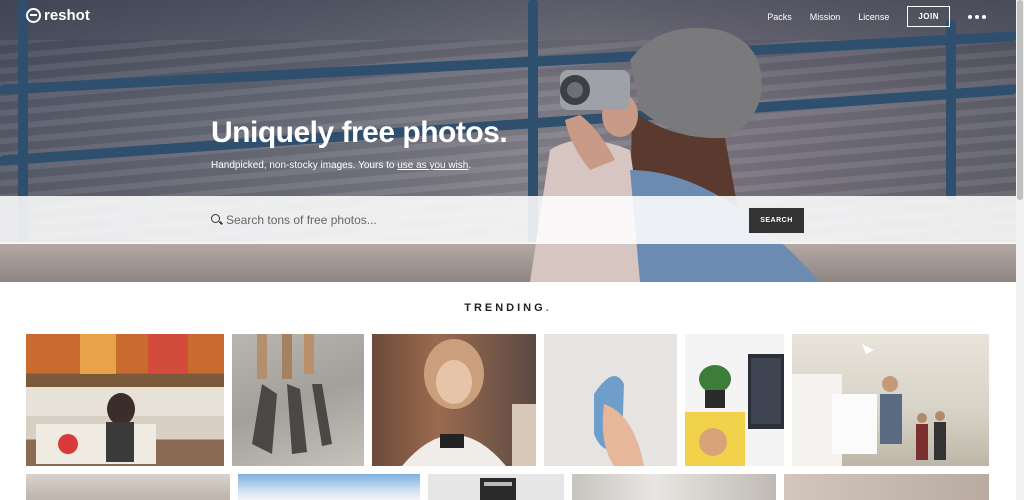  Describe the element at coordinates (505, 308) in the screenshot. I see `trending-title: TRENDING` at that location.